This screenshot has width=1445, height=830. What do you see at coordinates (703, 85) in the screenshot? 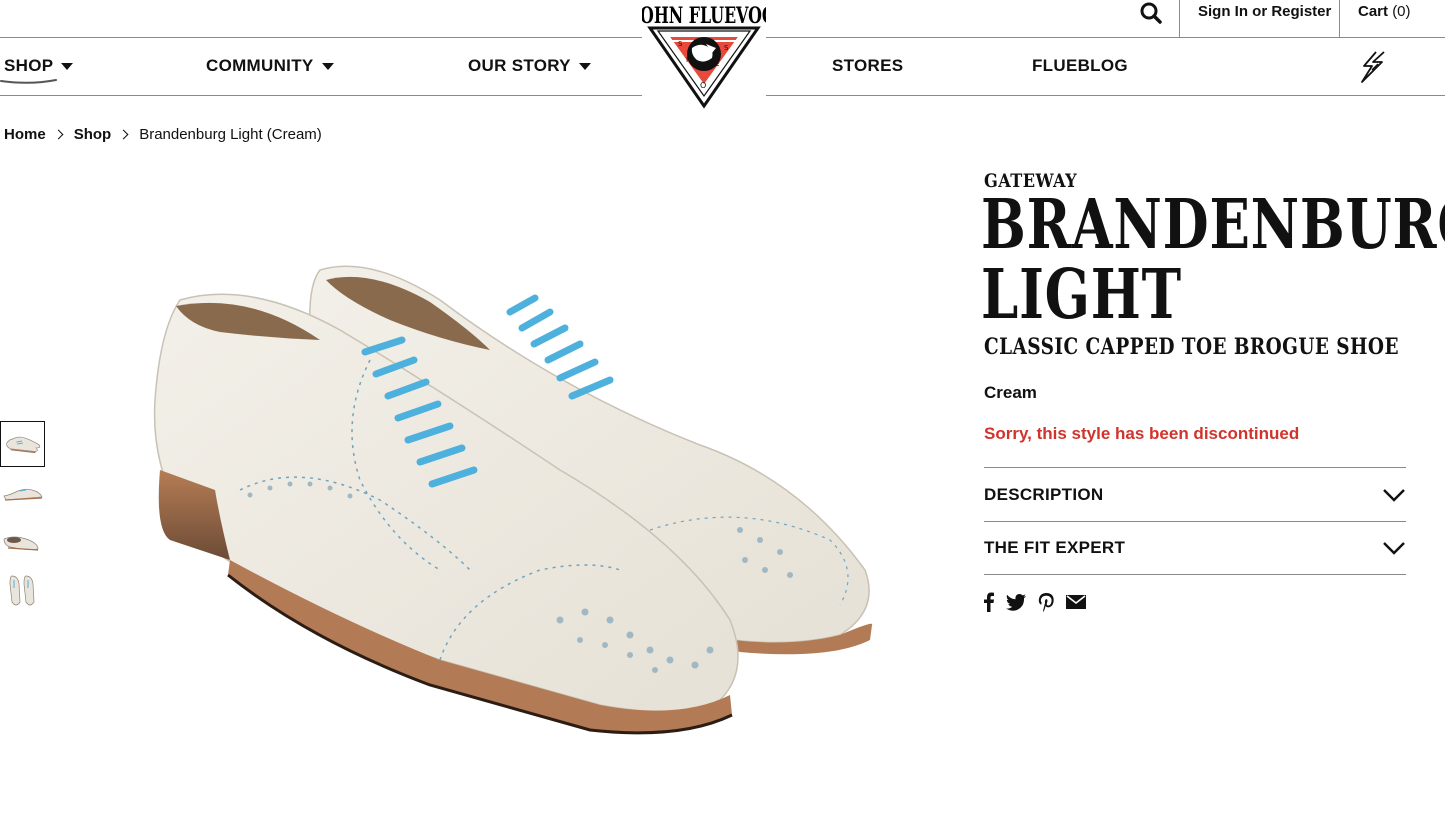
I see `logo-letter: O` at bounding box center [703, 85].